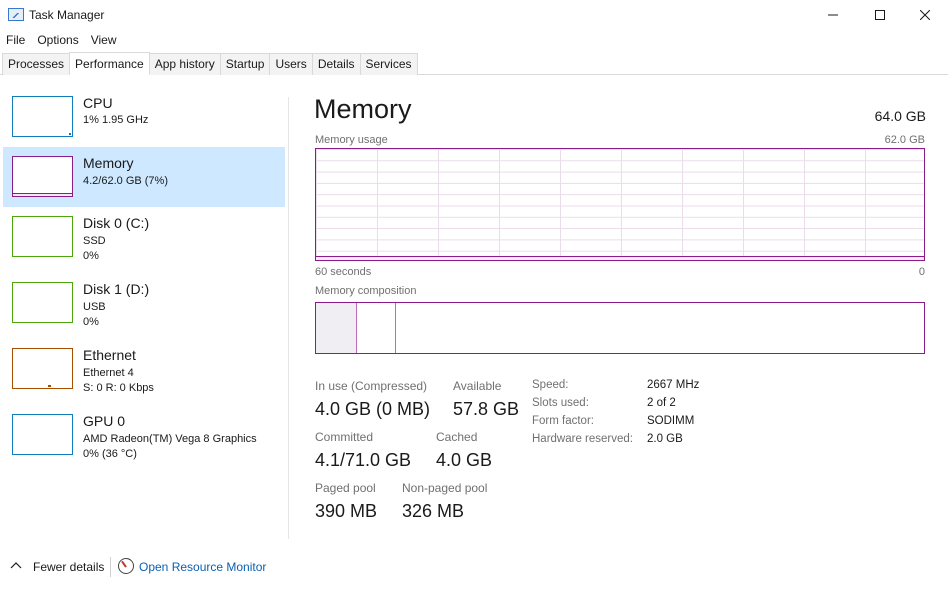 This screenshot has height=593, width=948. I want to click on paged-pool-value: 390 MB, so click(346, 511).